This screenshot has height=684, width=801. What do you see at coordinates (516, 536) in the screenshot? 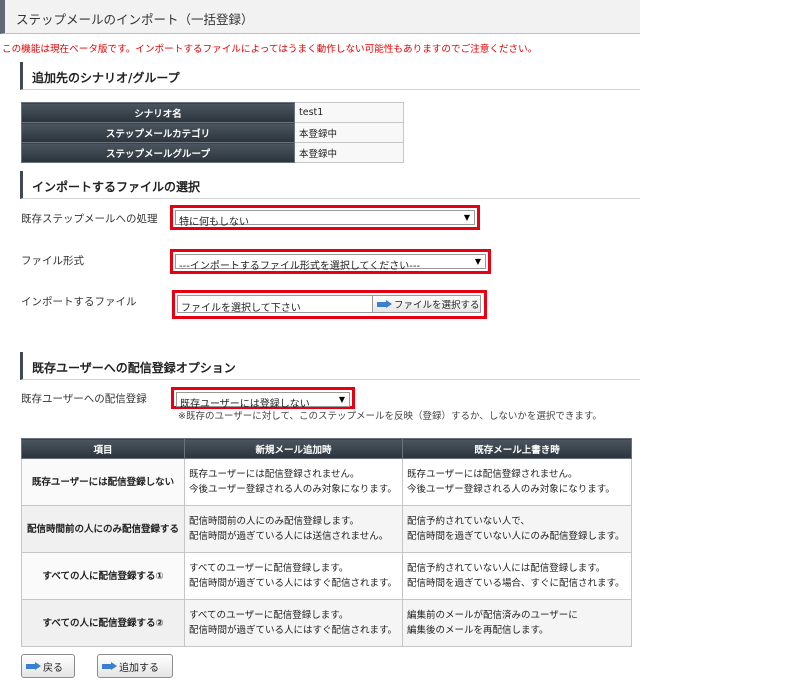
I see `cell-line: 配信時間を過ぎていない人にのみ配信登録します。` at bounding box center [516, 536].